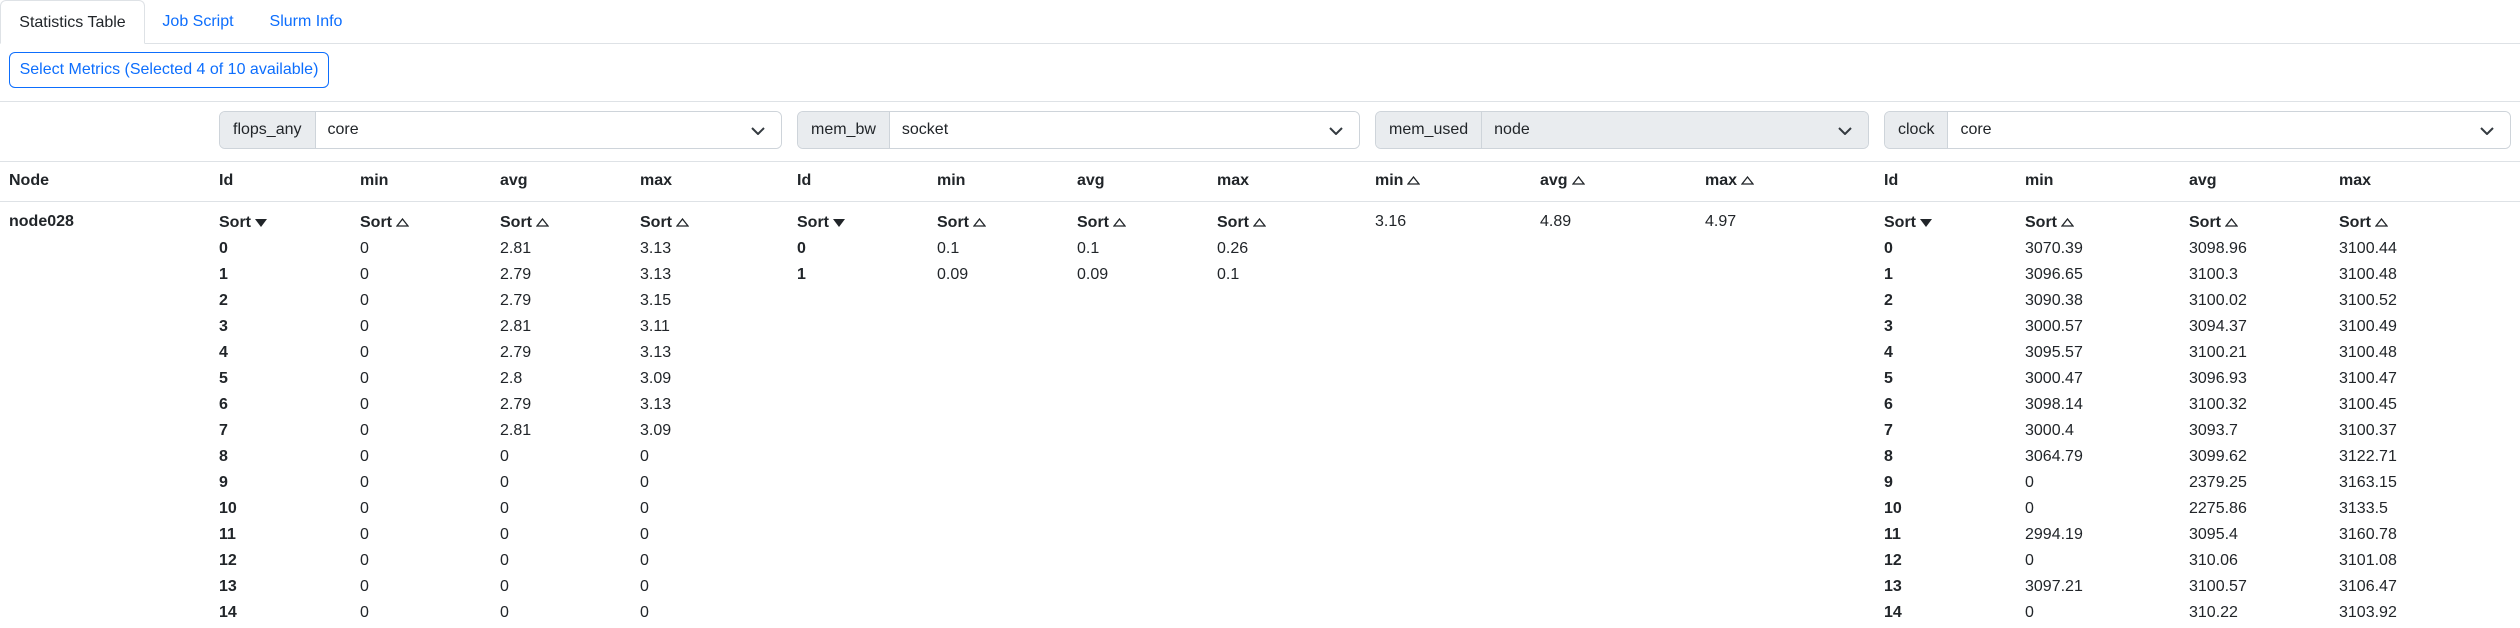 Image resolution: width=2520 pixels, height=628 pixels. I want to click on metric-label-mem-bw: mem_bw, so click(844, 130).